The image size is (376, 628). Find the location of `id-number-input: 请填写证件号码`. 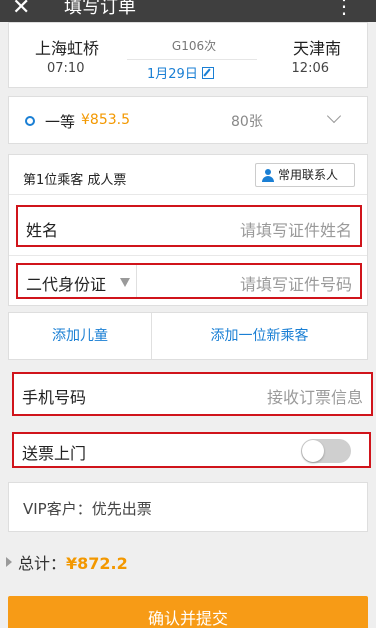

id-number-input: 请填写证件号码 is located at coordinates (296, 283).